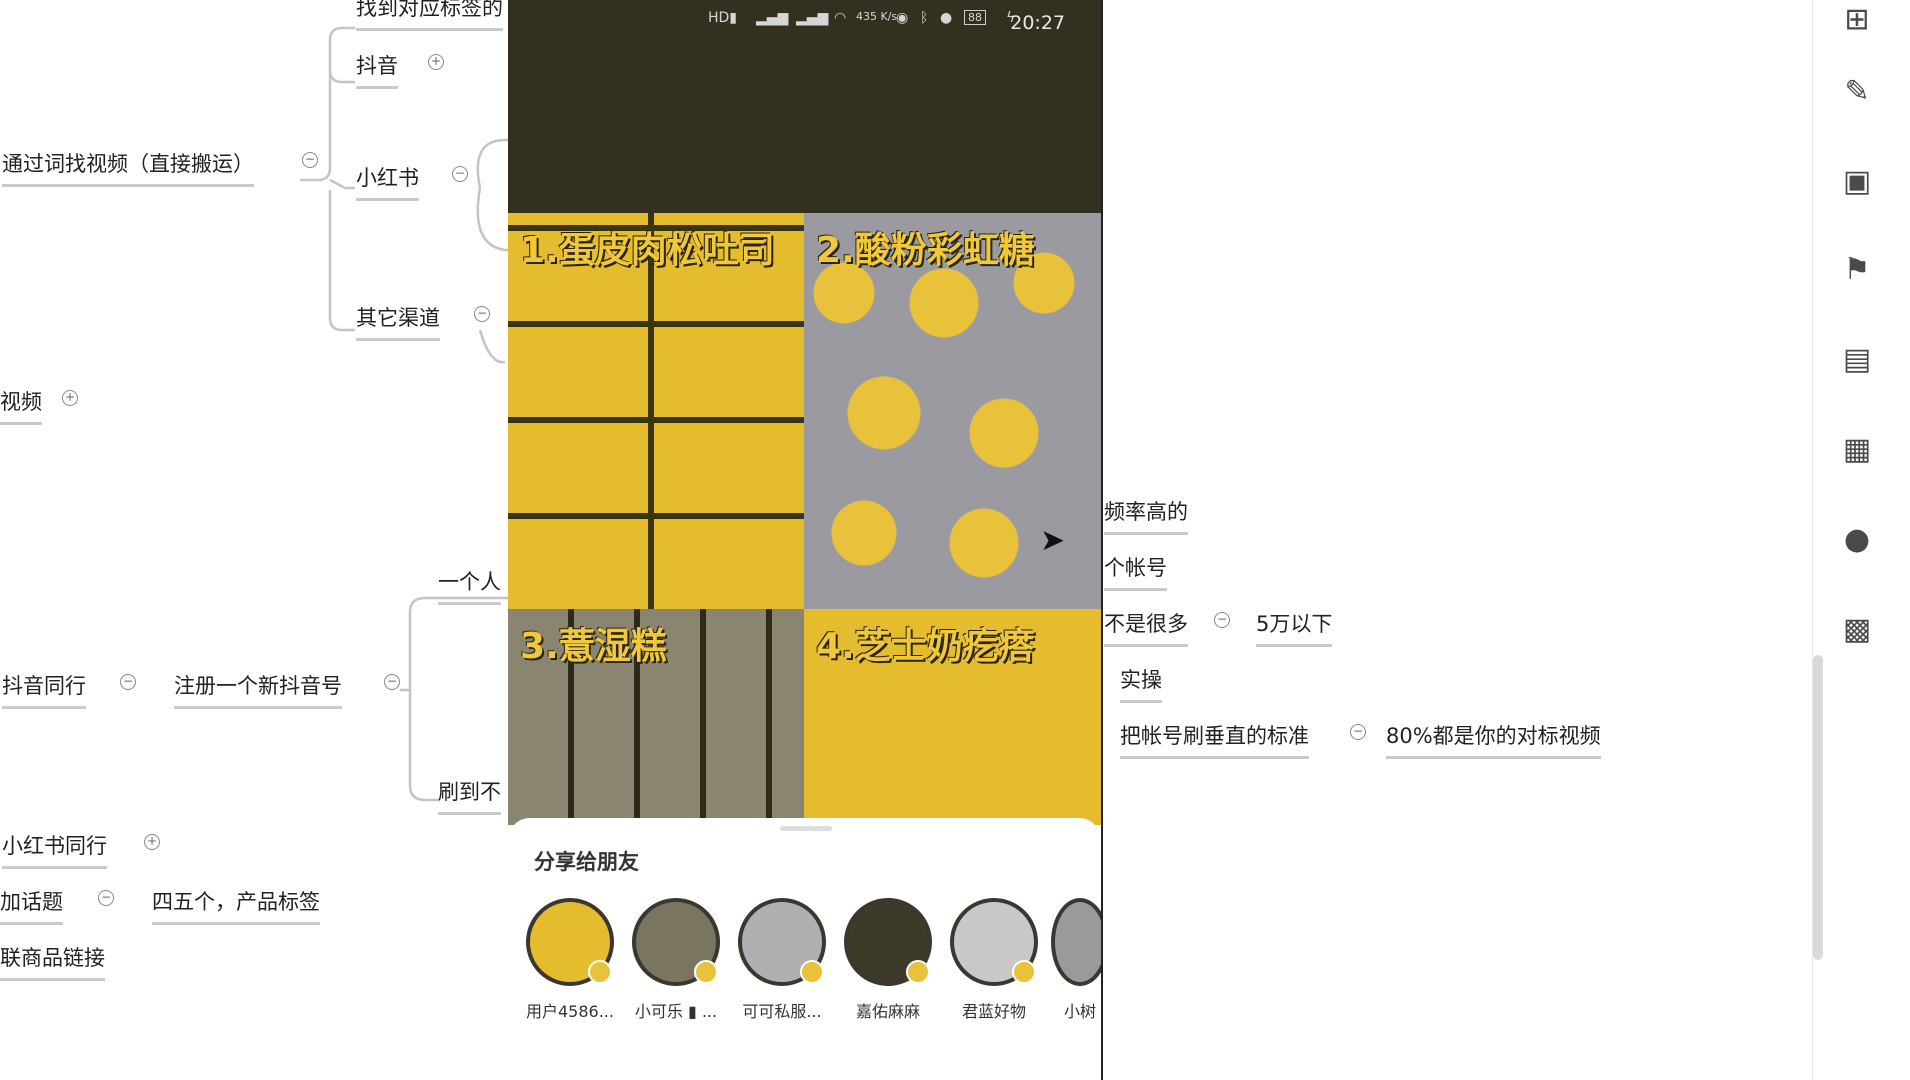  What do you see at coordinates (924, 18) in the screenshot?
I see `bluetooth-icon: ᛒ` at bounding box center [924, 18].